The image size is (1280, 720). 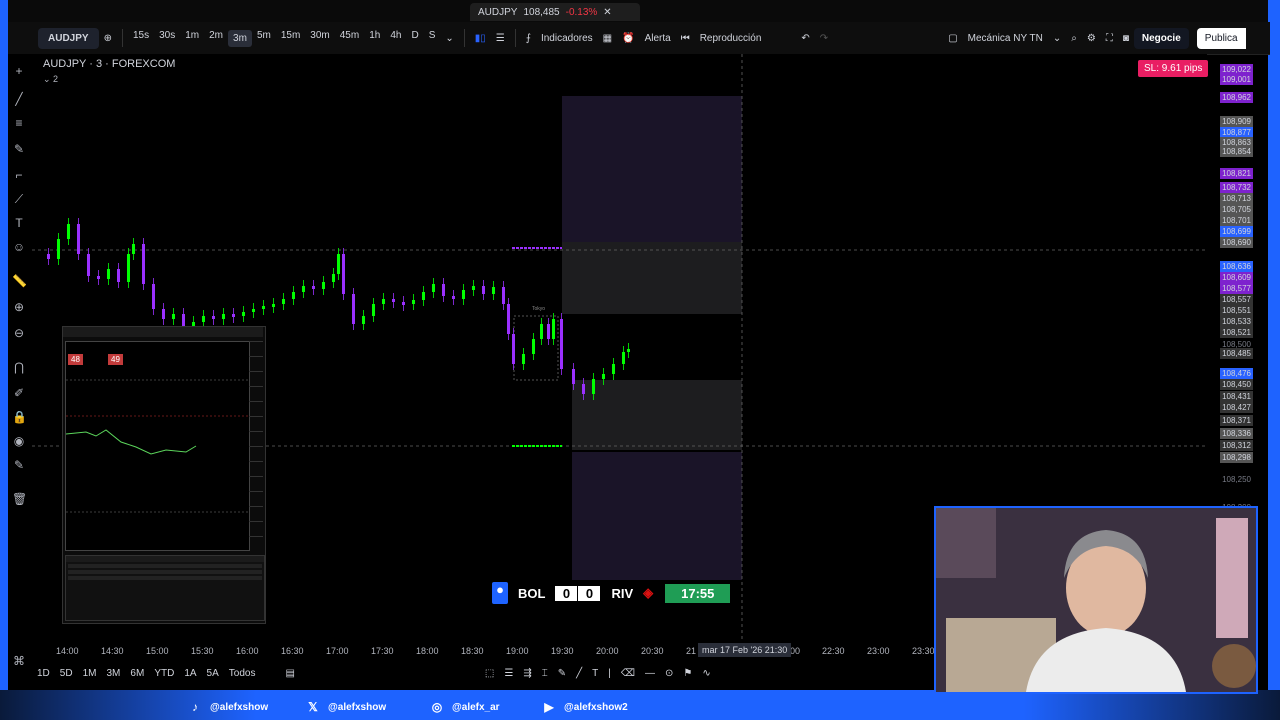 I want to click on interval-15s: 15s, so click(x=141, y=38).